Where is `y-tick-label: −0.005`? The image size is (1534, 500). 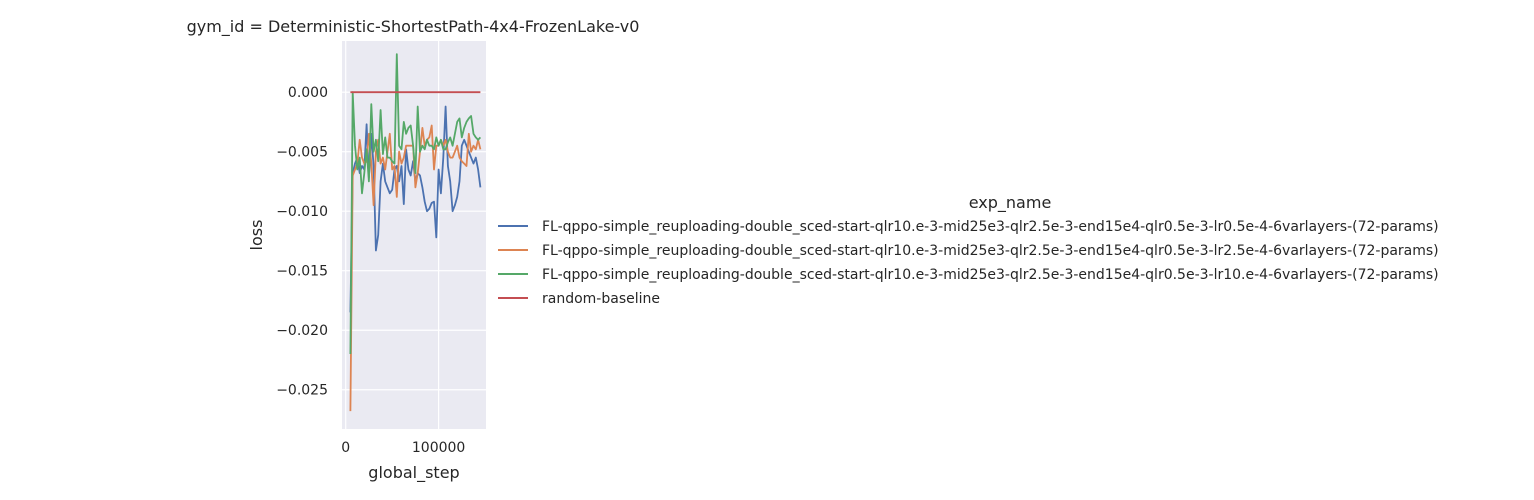
y-tick-label: −0.005 is located at coordinates (302, 153).